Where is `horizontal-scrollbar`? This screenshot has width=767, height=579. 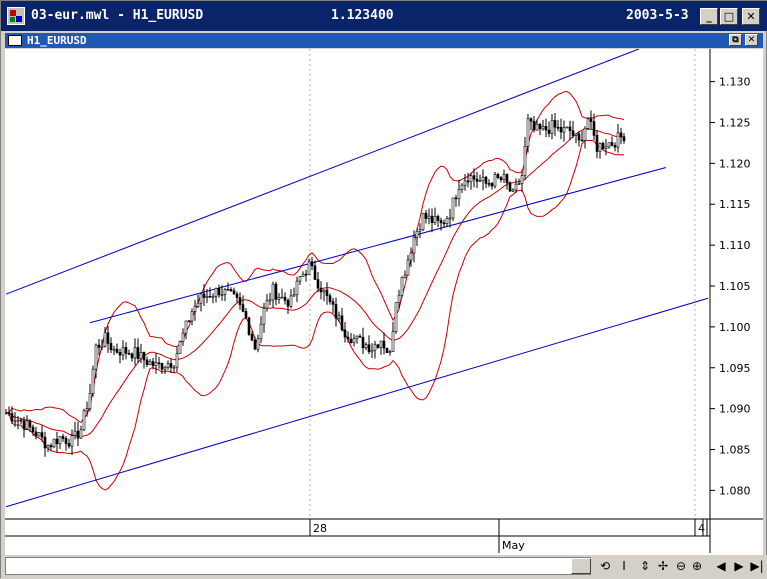 horizontal-scrollbar is located at coordinates (298, 566).